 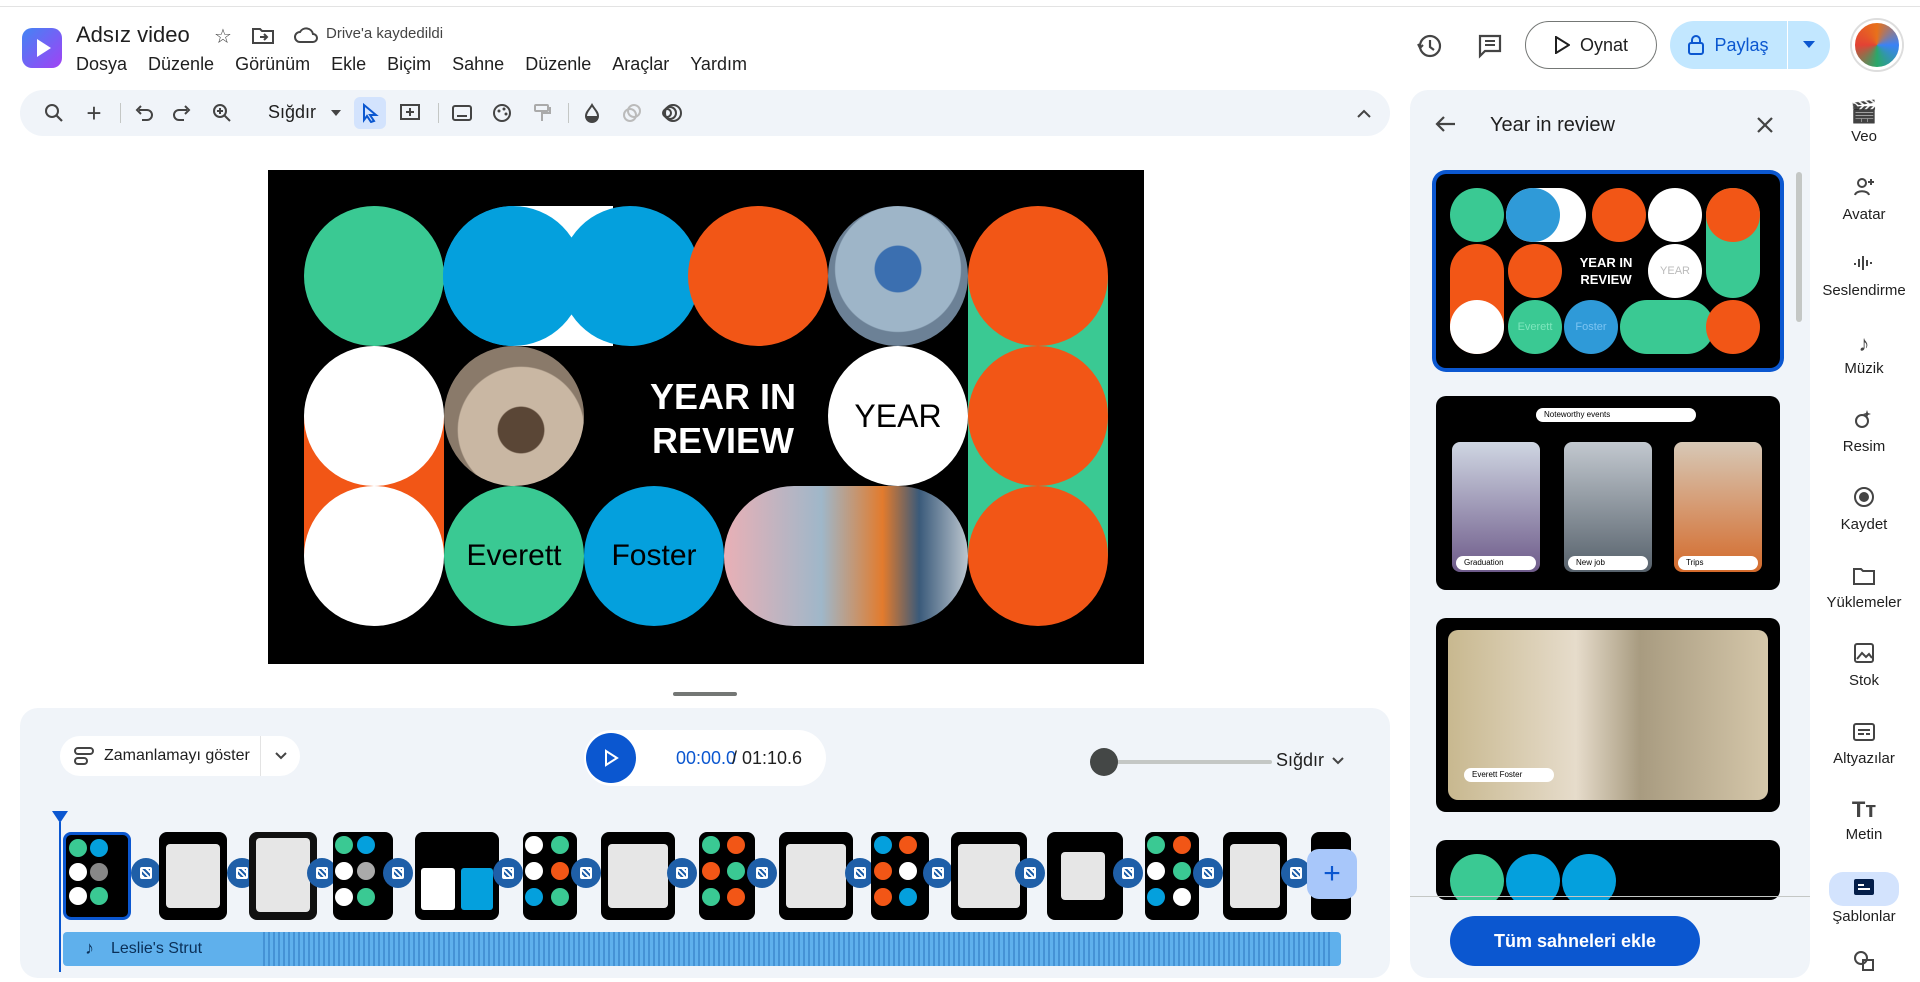 I want to click on share-button-group: Paylaş, so click(x=1750, y=45).